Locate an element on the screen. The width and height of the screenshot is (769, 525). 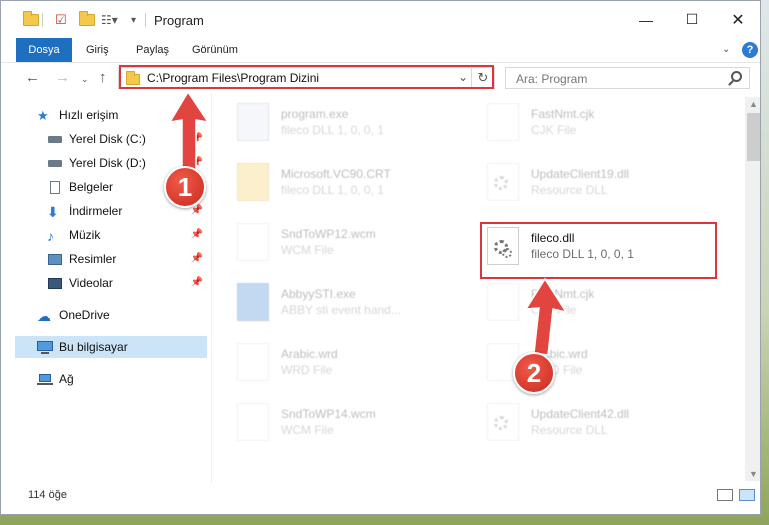
sidebar-item-label: Bu bilgisayar is located at coordinates (93, 347).